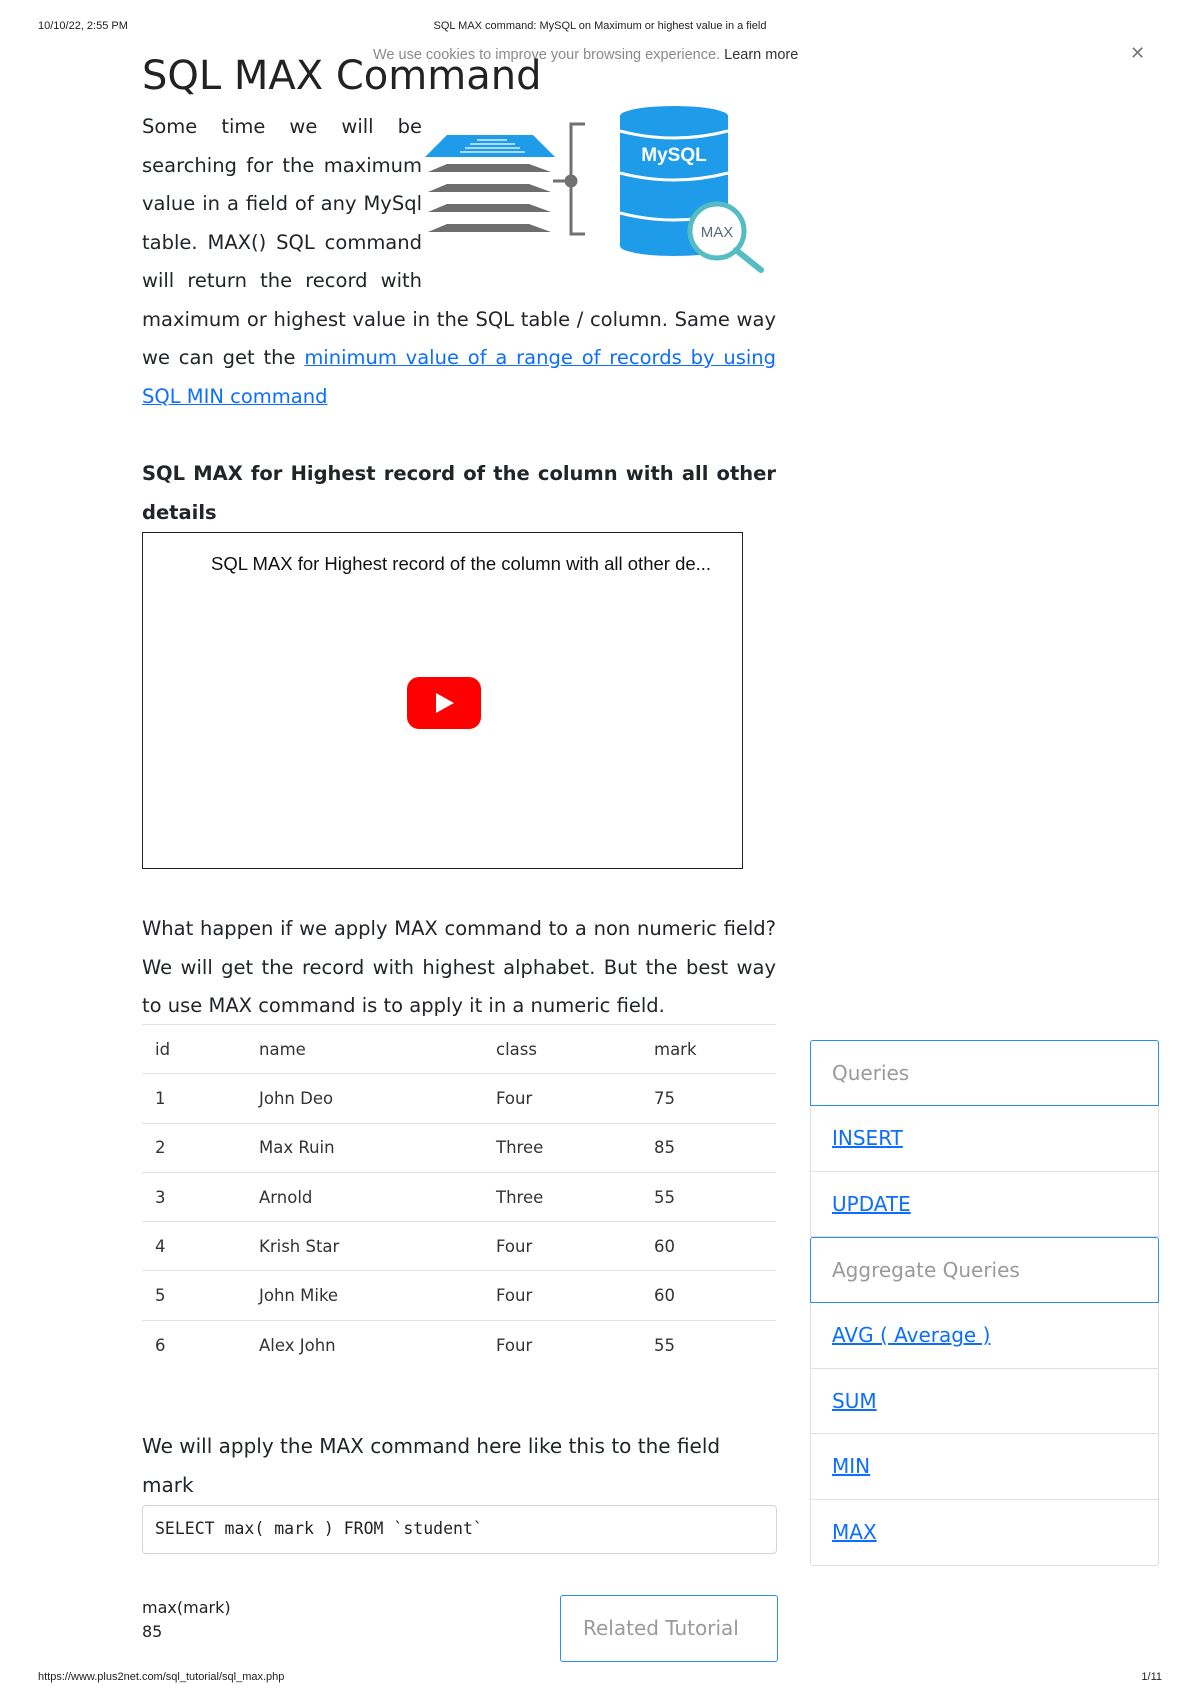 Image resolution: width=1200 pixels, height=1697 pixels. What do you see at coordinates (286, 1197) in the screenshot?
I see `cell-name: Arnold` at bounding box center [286, 1197].